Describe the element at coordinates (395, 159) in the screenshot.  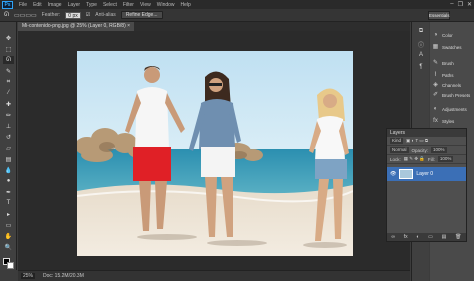
I see `lock-label: Lock:` at that location.